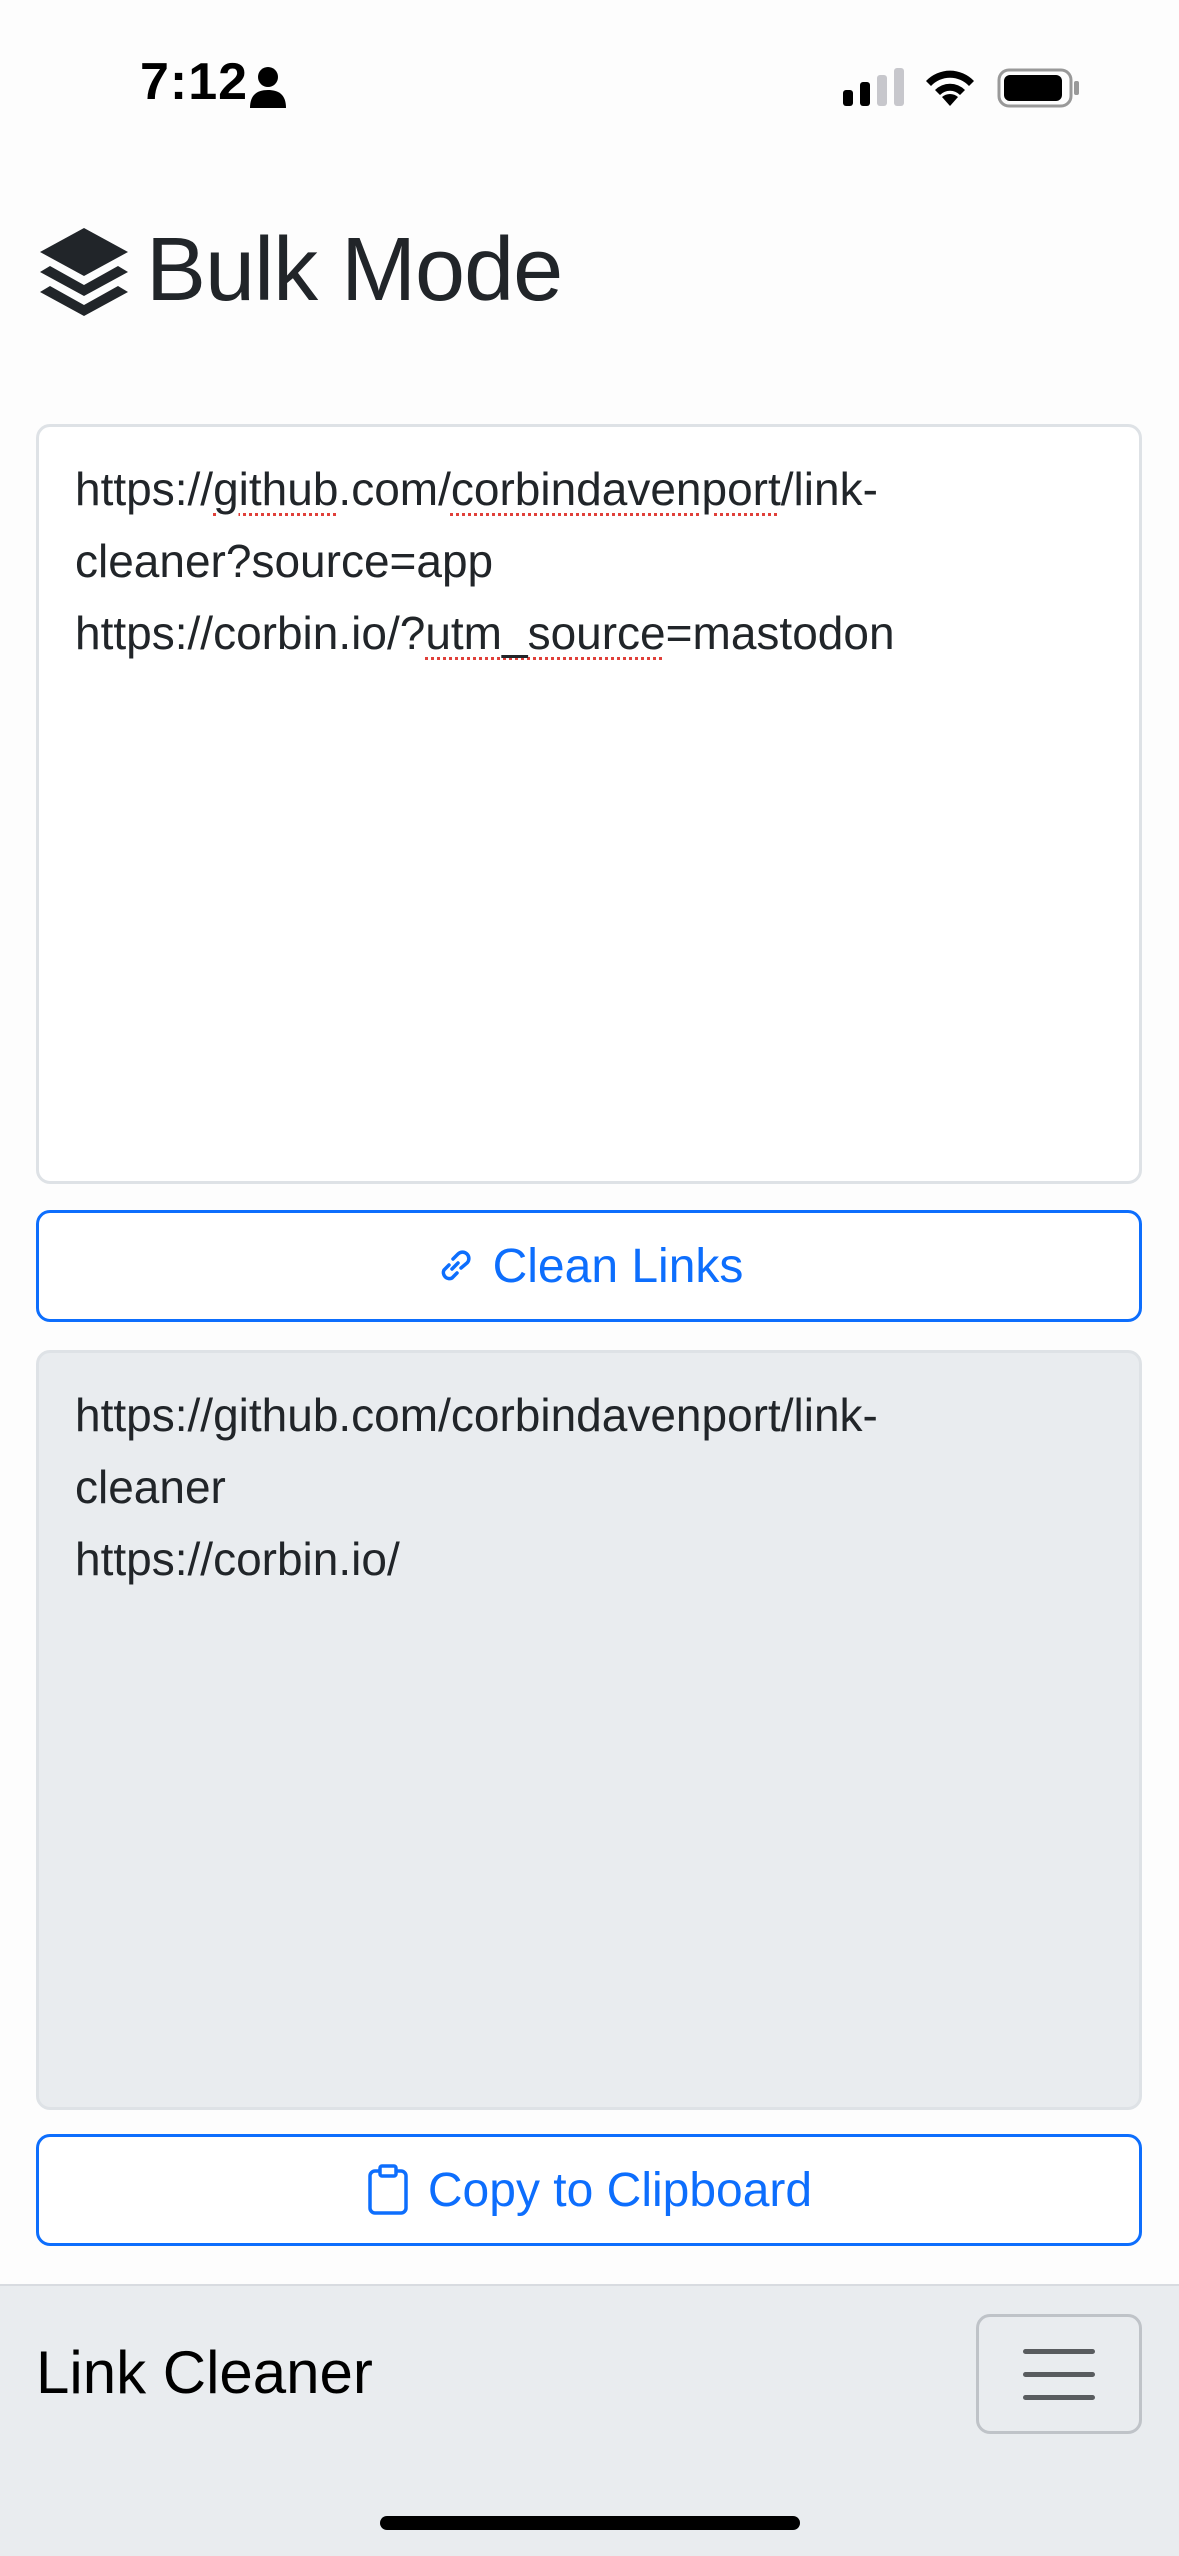 The width and height of the screenshot is (1179, 2556). I want to click on input-line: https://github.com/corbindavenport/link-, so click(476, 489).